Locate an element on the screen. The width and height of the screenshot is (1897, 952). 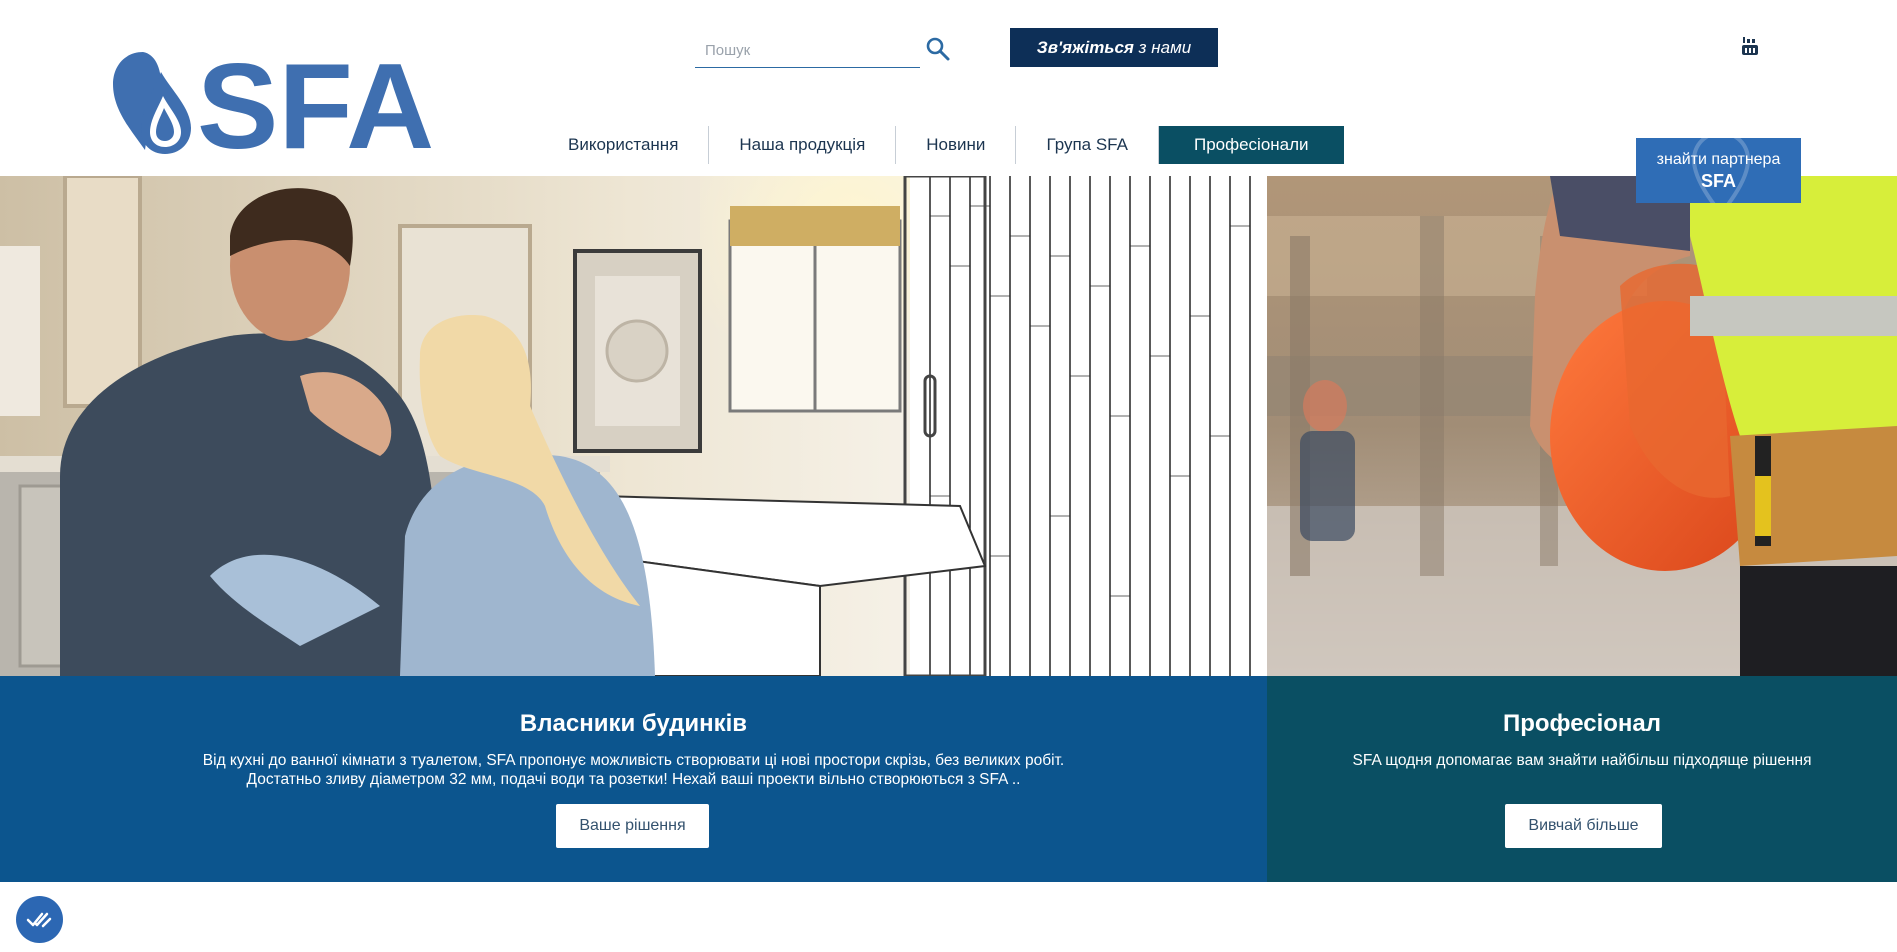
search-input is located at coordinates (785, 50).